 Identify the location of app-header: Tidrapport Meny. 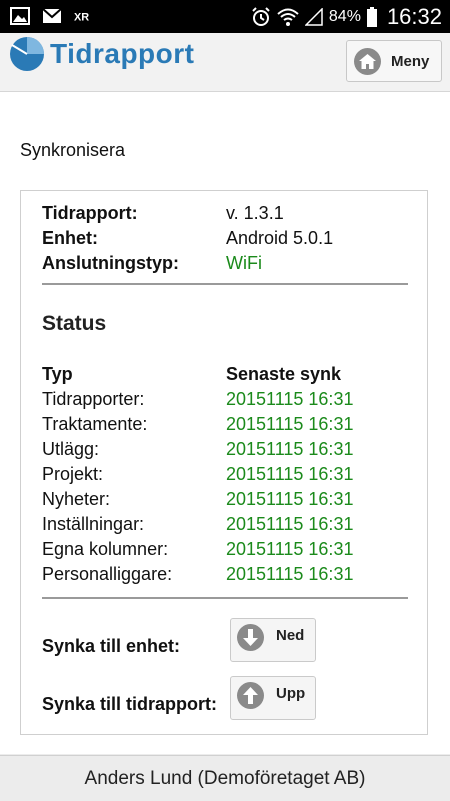
(225, 62).